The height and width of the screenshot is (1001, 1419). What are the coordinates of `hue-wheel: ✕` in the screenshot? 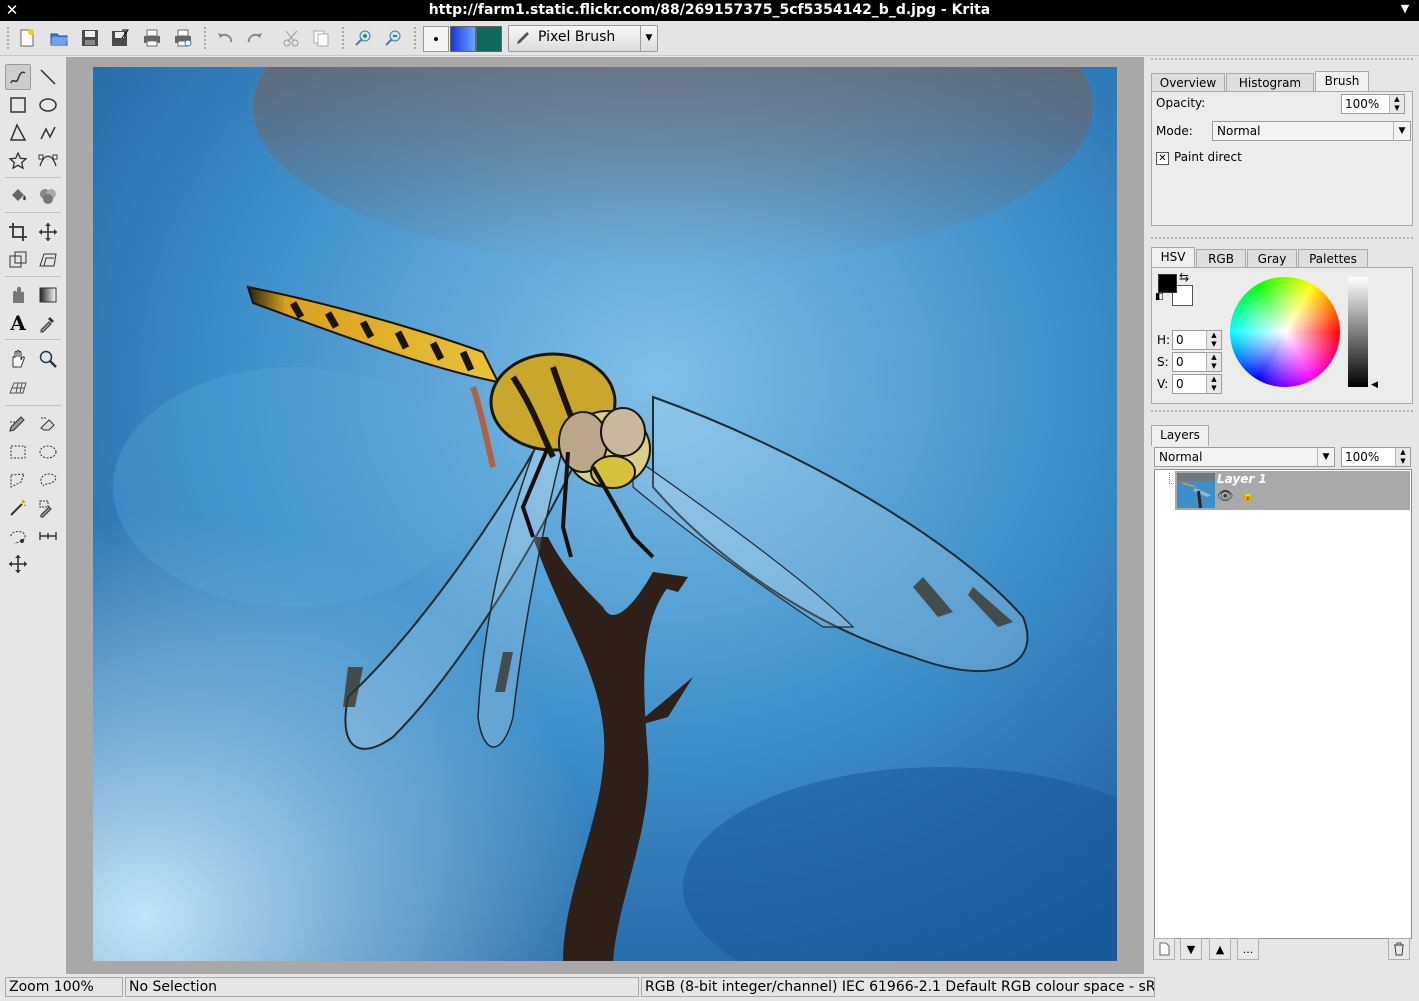 It's located at (1285, 332).